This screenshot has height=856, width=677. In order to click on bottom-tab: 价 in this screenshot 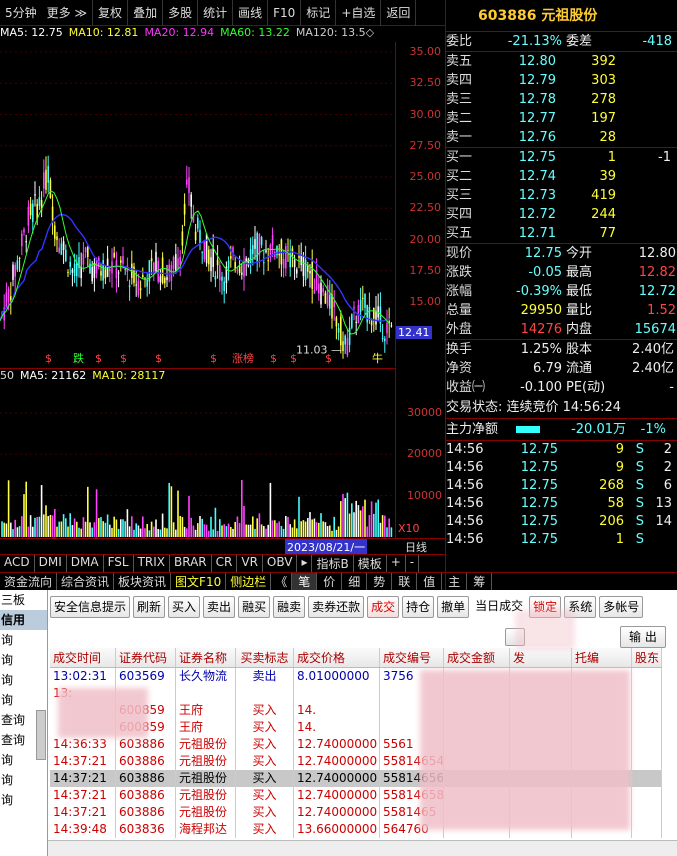, I will do `click(330, 581)`.